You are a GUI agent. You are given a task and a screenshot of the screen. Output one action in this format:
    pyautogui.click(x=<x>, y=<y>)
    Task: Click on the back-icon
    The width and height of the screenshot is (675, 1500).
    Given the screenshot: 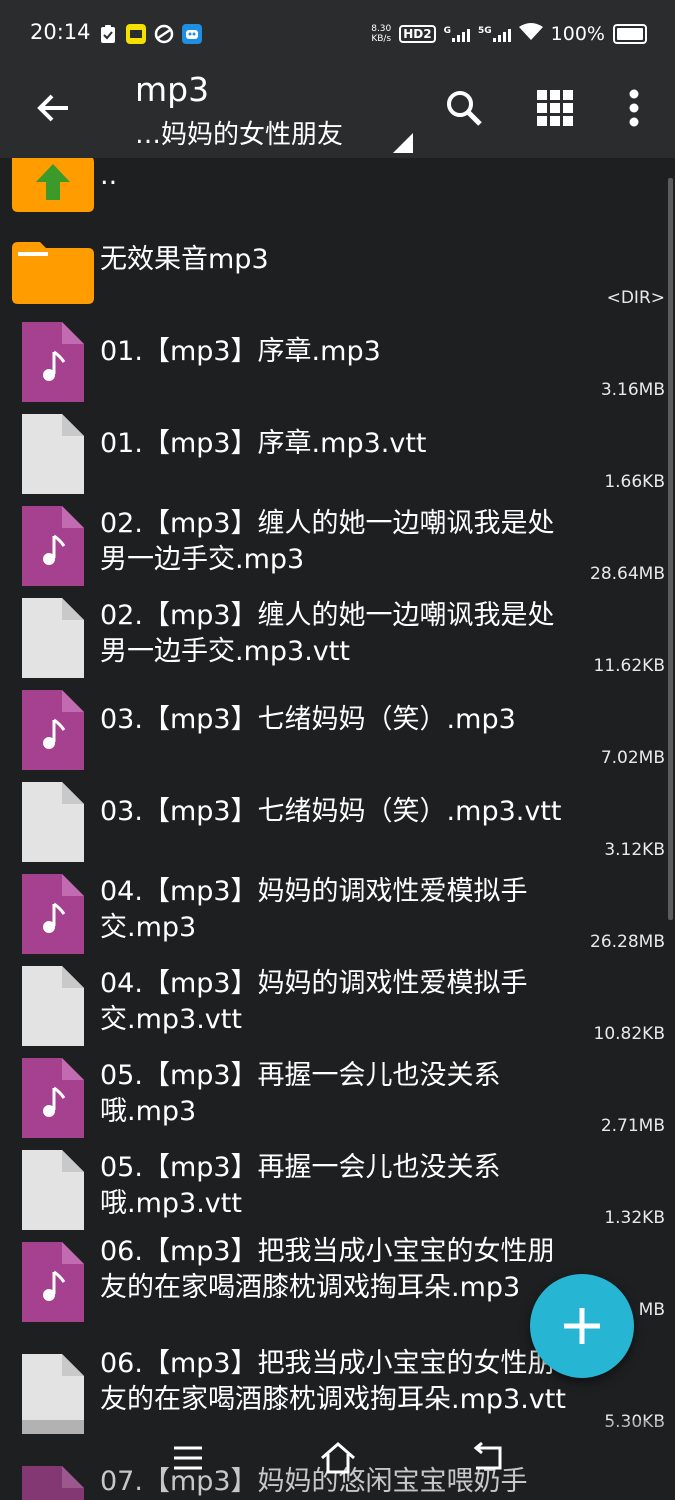 What is the action you would take?
    pyautogui.click(x=488, y=1460)
    